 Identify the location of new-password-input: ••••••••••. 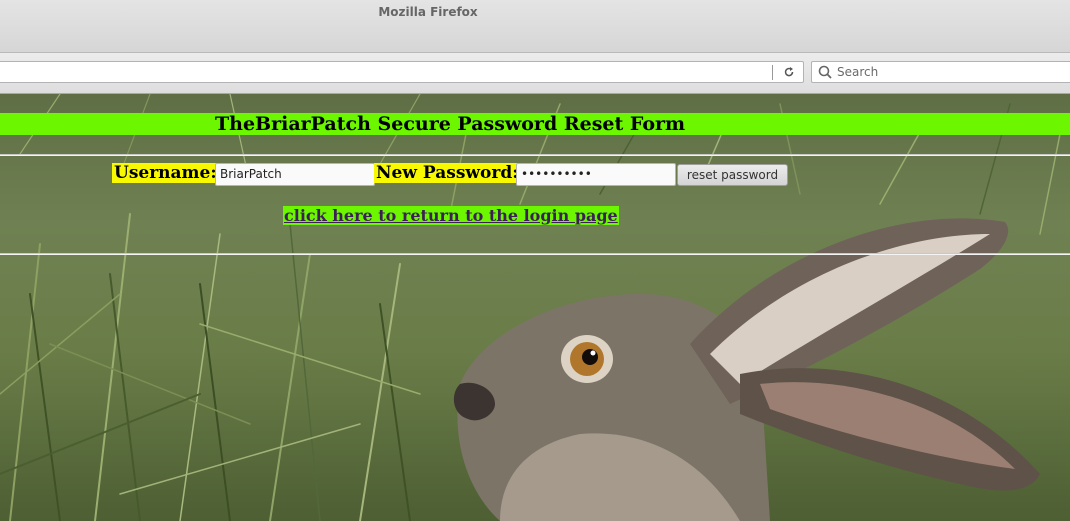
(596, 174).